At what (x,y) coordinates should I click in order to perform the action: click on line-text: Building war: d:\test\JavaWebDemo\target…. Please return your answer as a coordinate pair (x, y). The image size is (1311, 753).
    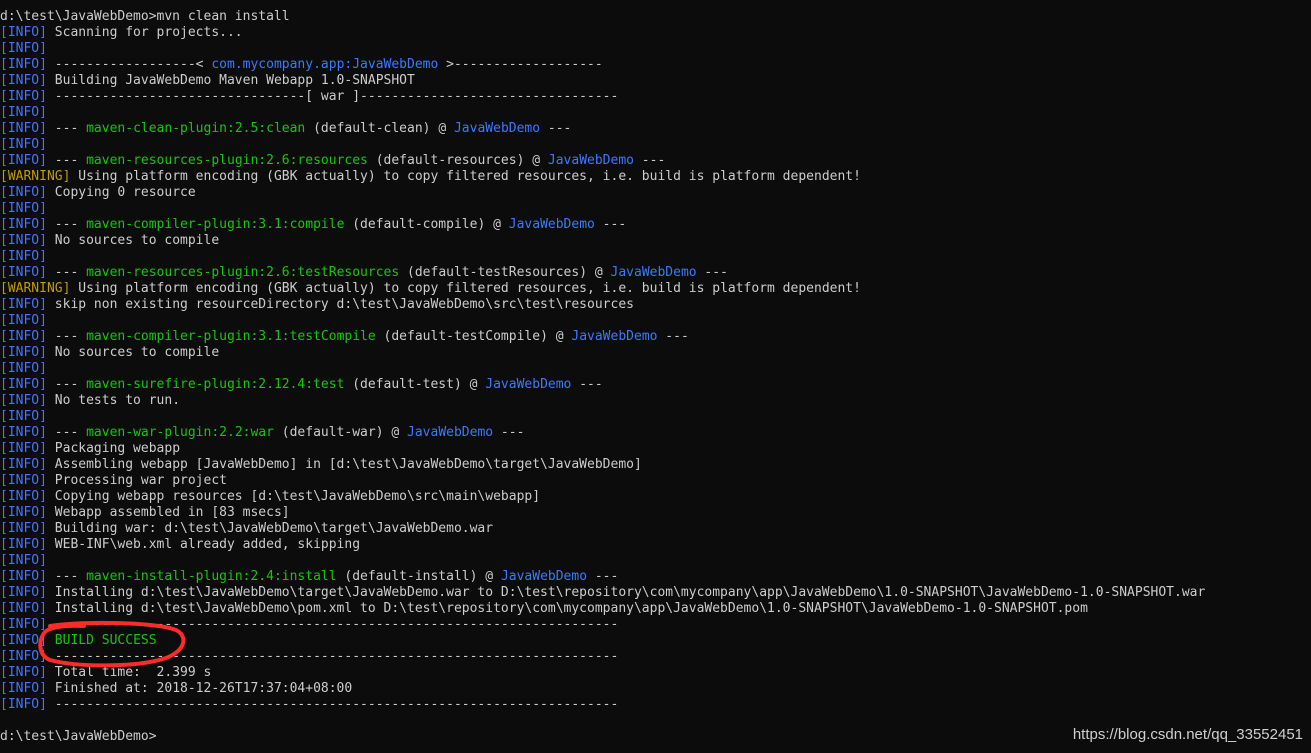
    Looking at the image, I should click on (270, 528).